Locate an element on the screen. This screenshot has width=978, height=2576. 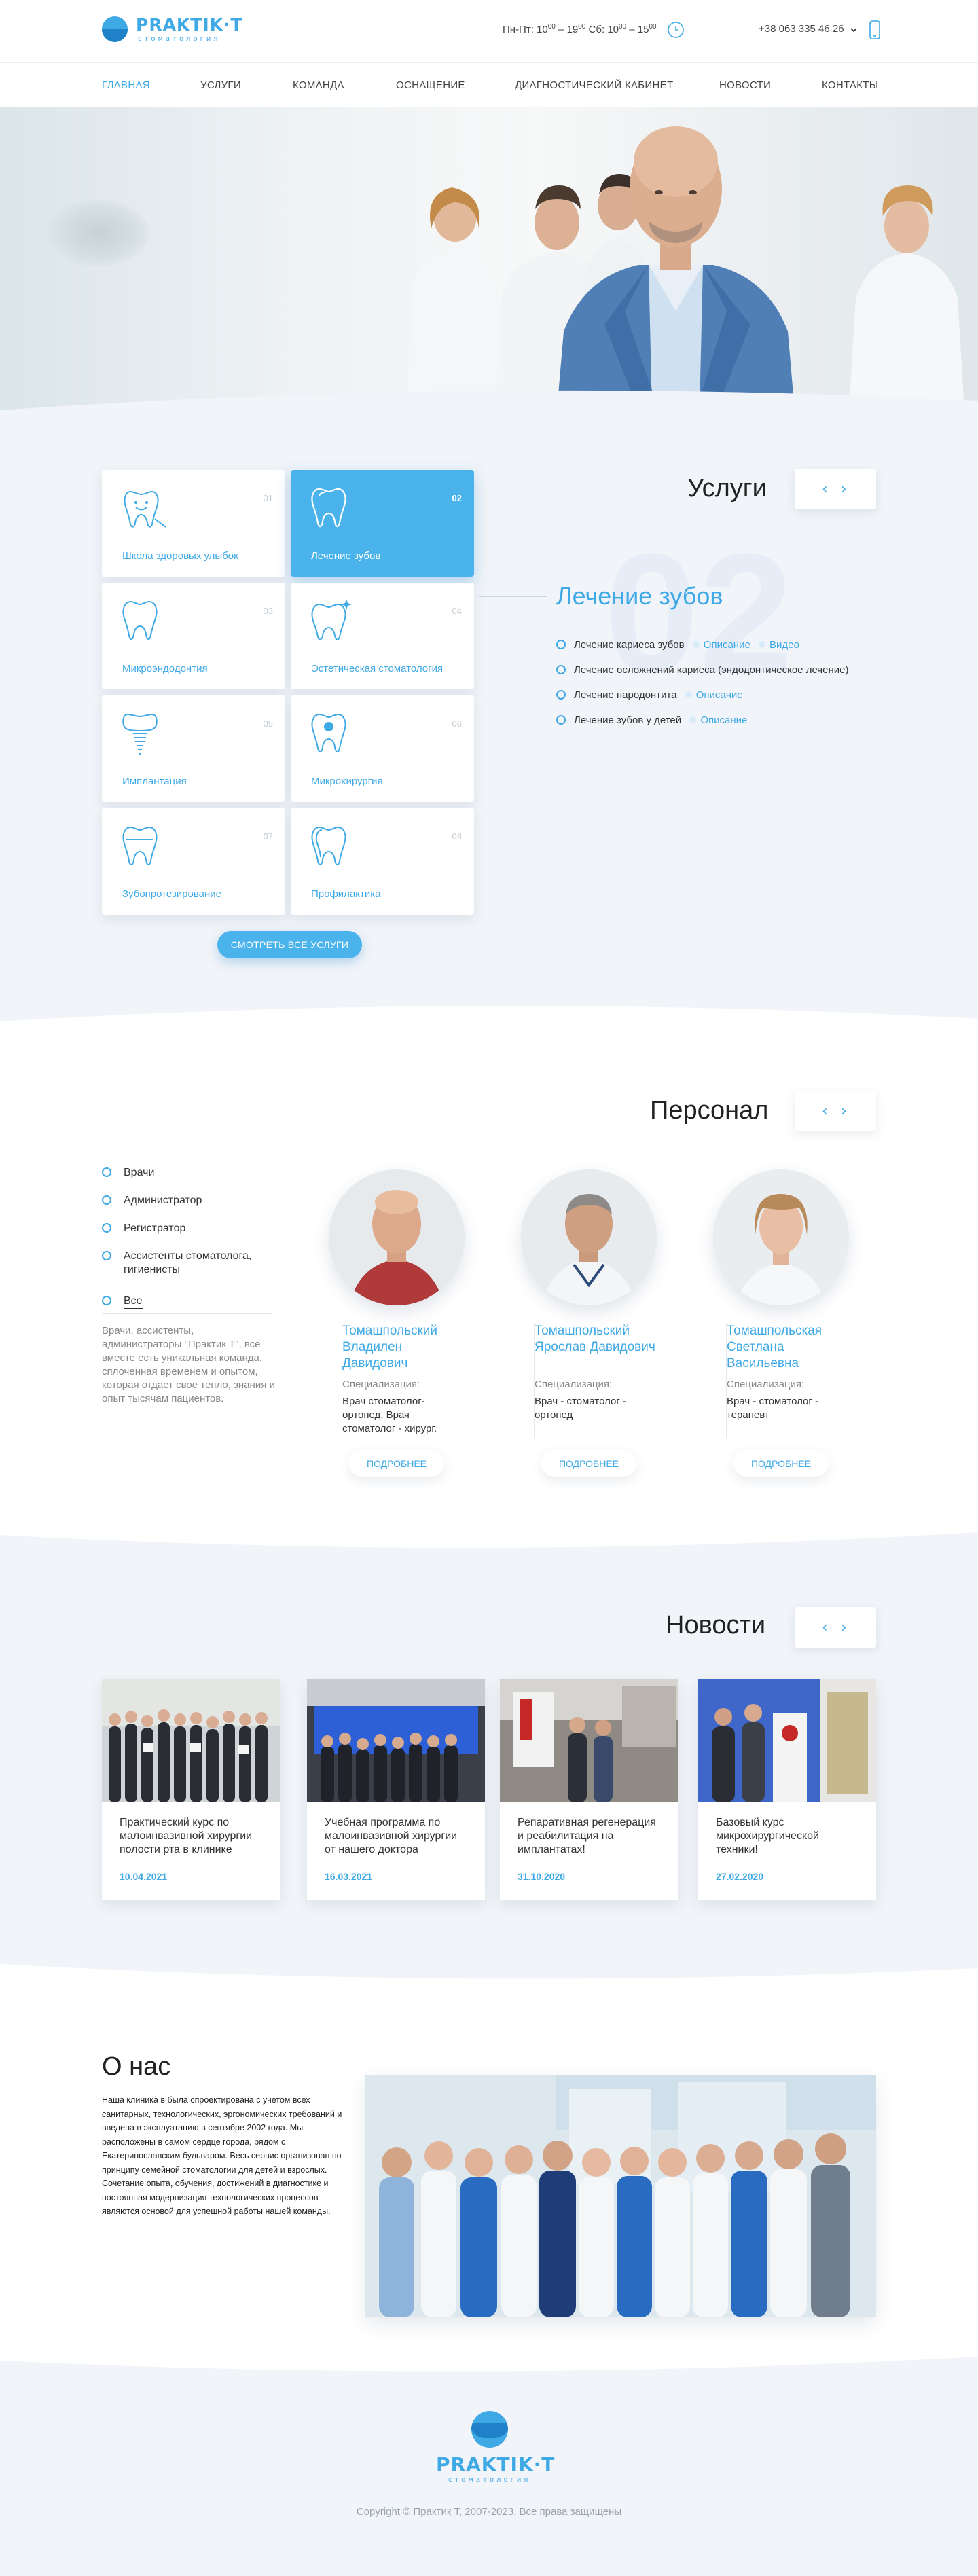
nav-item-services: УСЛУГИ is located at coordinates (220, 85).